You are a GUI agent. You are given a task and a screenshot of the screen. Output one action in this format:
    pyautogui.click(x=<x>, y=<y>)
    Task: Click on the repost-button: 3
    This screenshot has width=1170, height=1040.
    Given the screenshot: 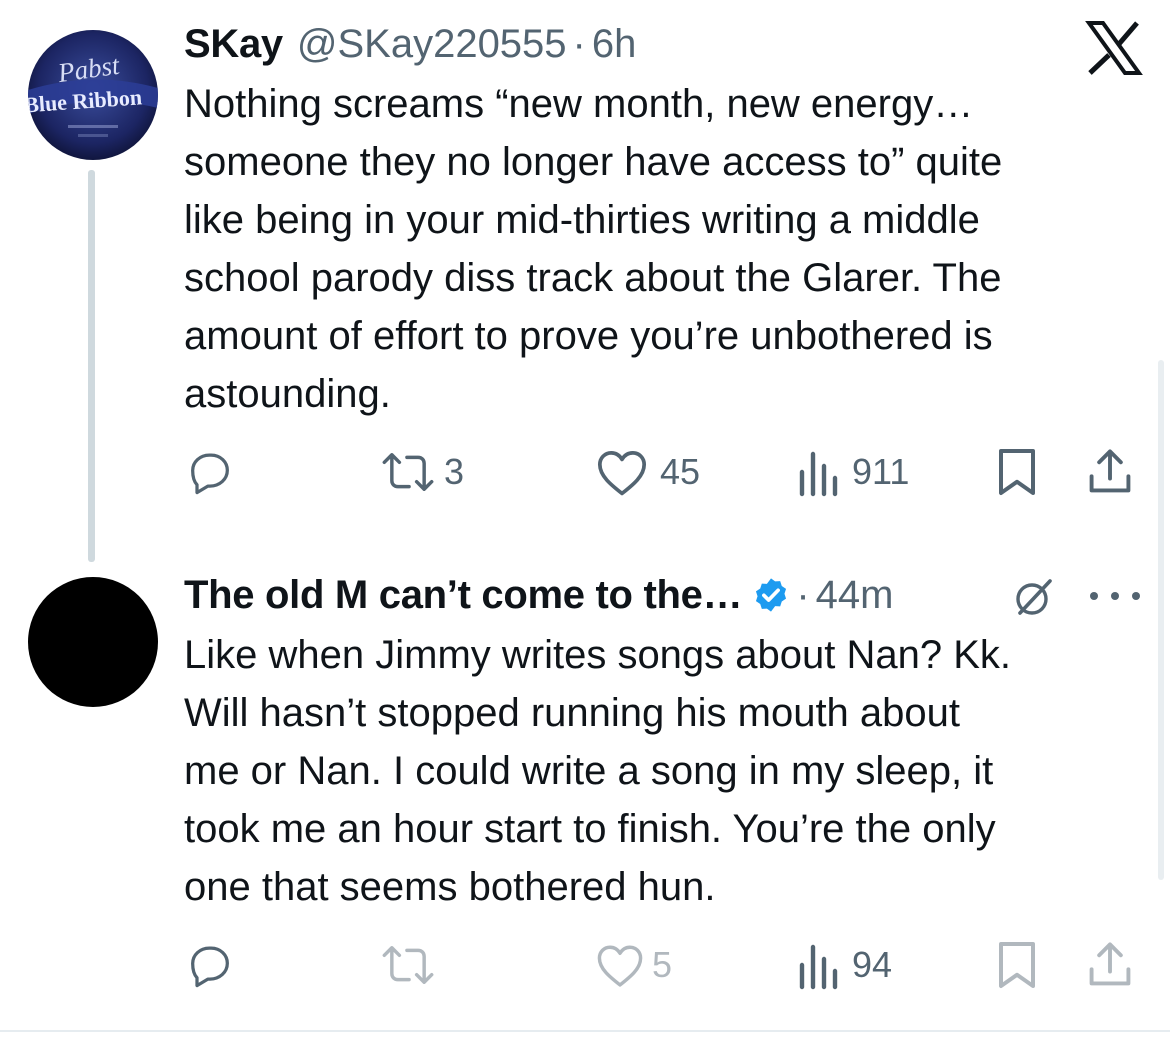 What is the action you would take?
    pyautogui.click(x=422, y=472)
    